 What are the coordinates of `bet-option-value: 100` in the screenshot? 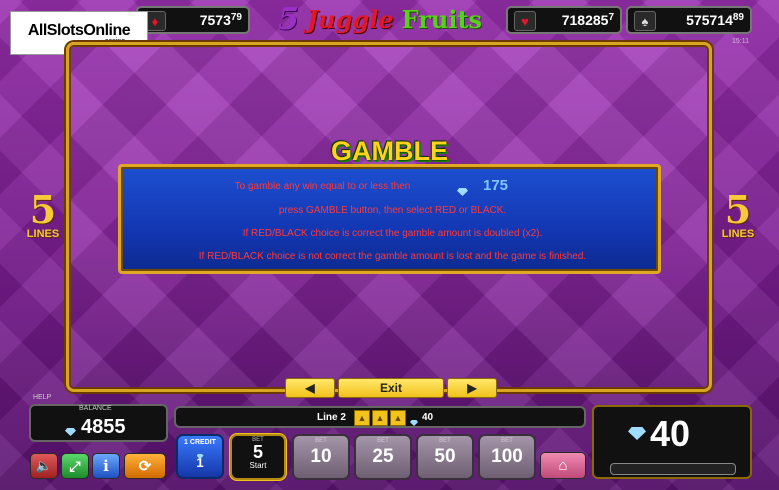 It's located at (507, 456).